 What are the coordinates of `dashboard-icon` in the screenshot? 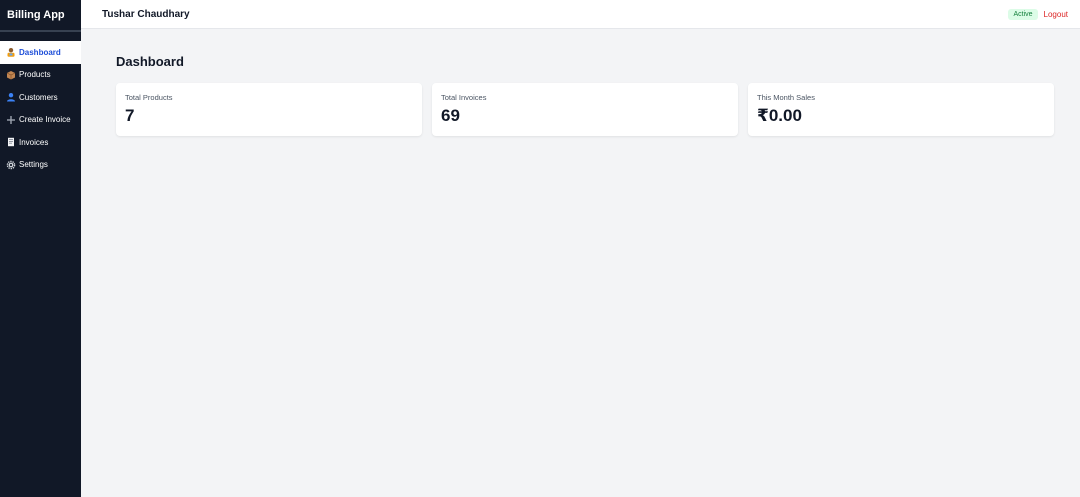 It's located at (11, 52).